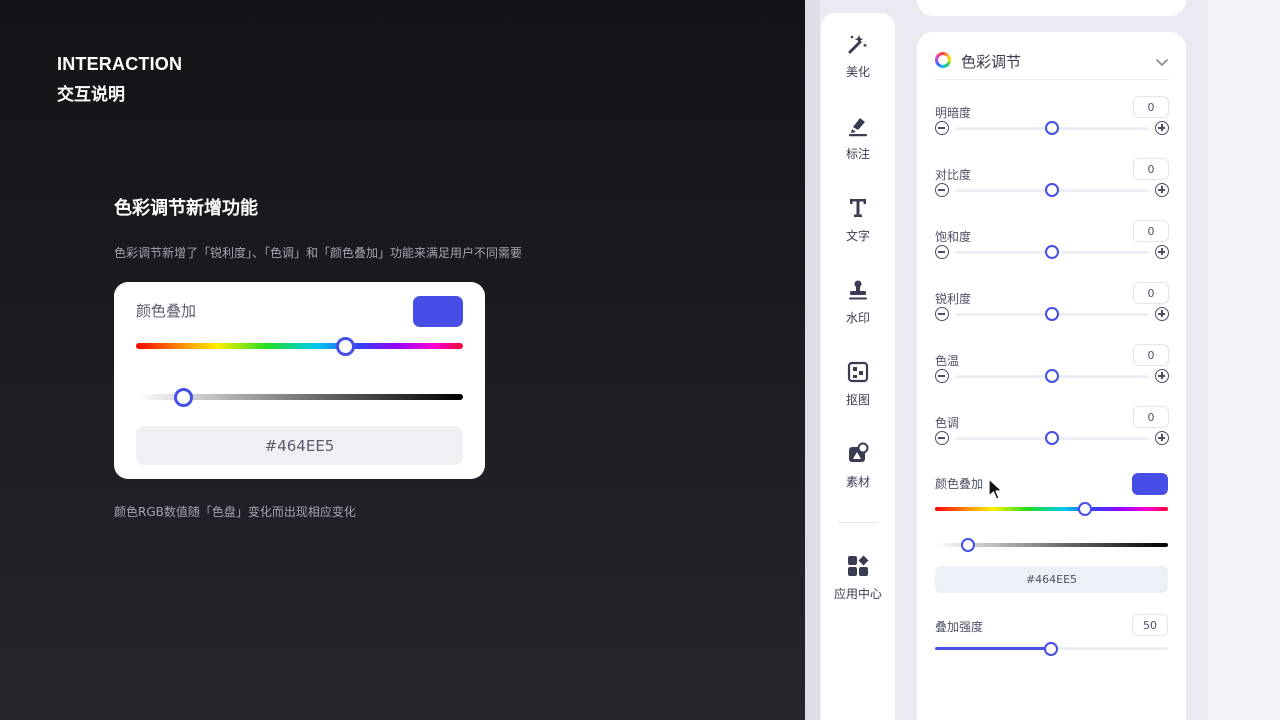 Image resolution: width=1280 pixels, height=720 pixels. What do you see at coordinates (968, 545) in the screenshot?
I see `overlay-lightness-slider-thumb` at bounding box center [968, 545].